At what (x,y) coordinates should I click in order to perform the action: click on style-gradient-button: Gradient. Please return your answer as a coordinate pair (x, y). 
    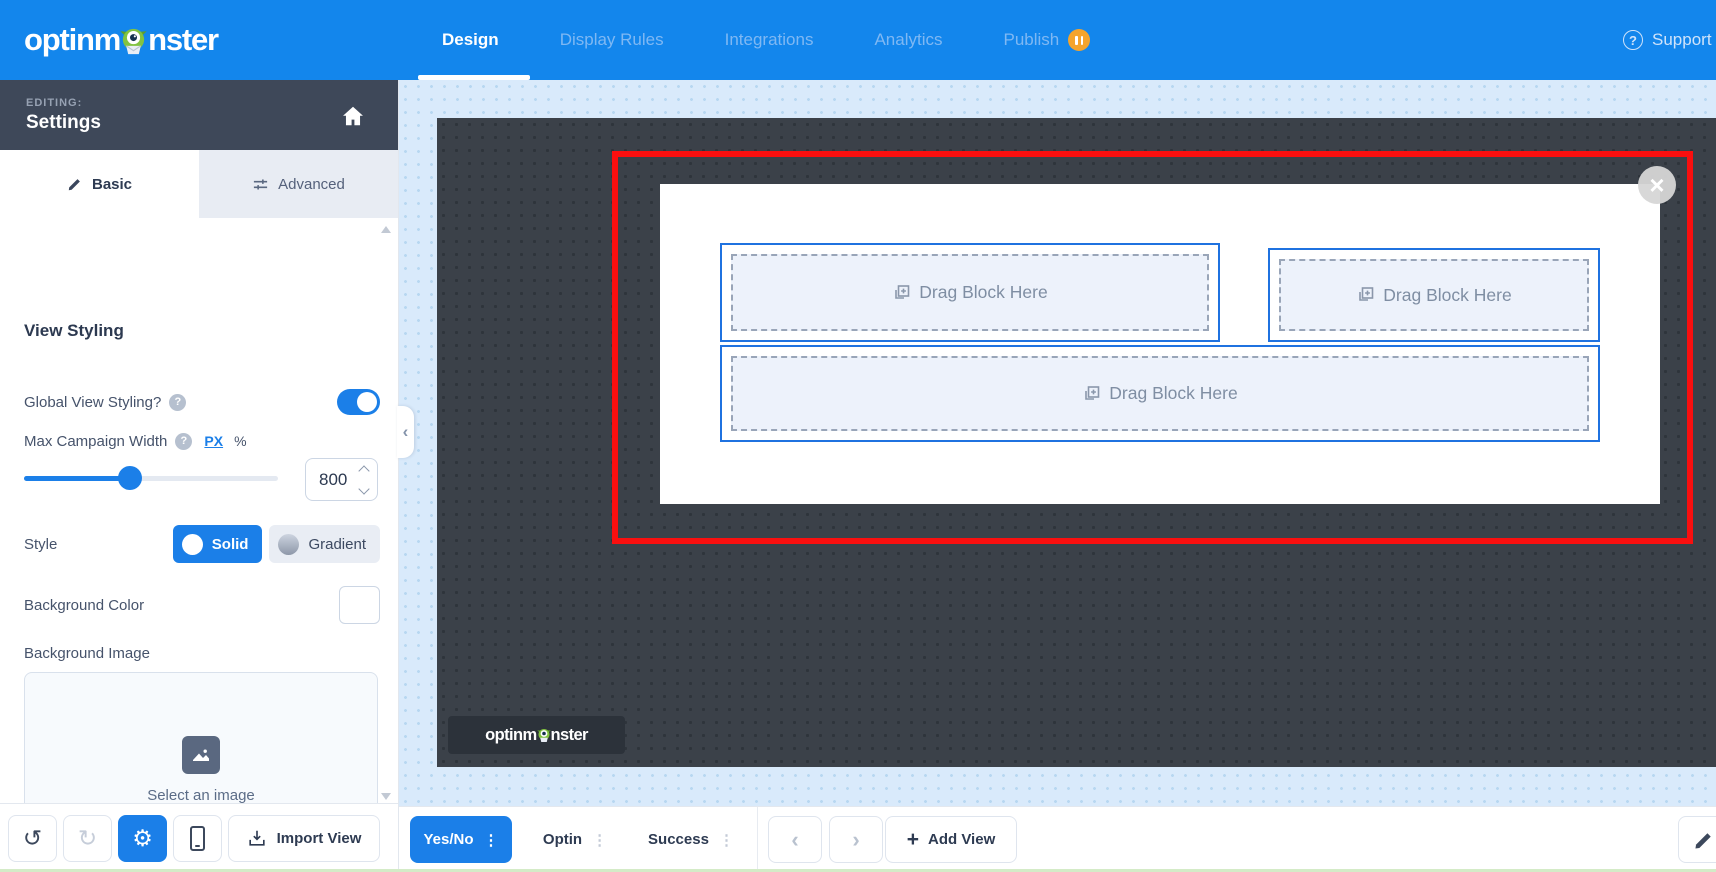
    Looking at the image, I should click on (324, 544).